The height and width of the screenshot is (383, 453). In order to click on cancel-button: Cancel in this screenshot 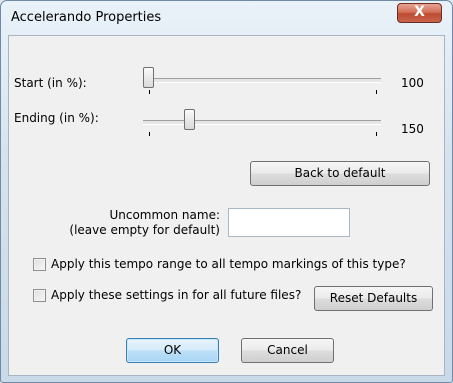, I will do `click(287, 350)`.